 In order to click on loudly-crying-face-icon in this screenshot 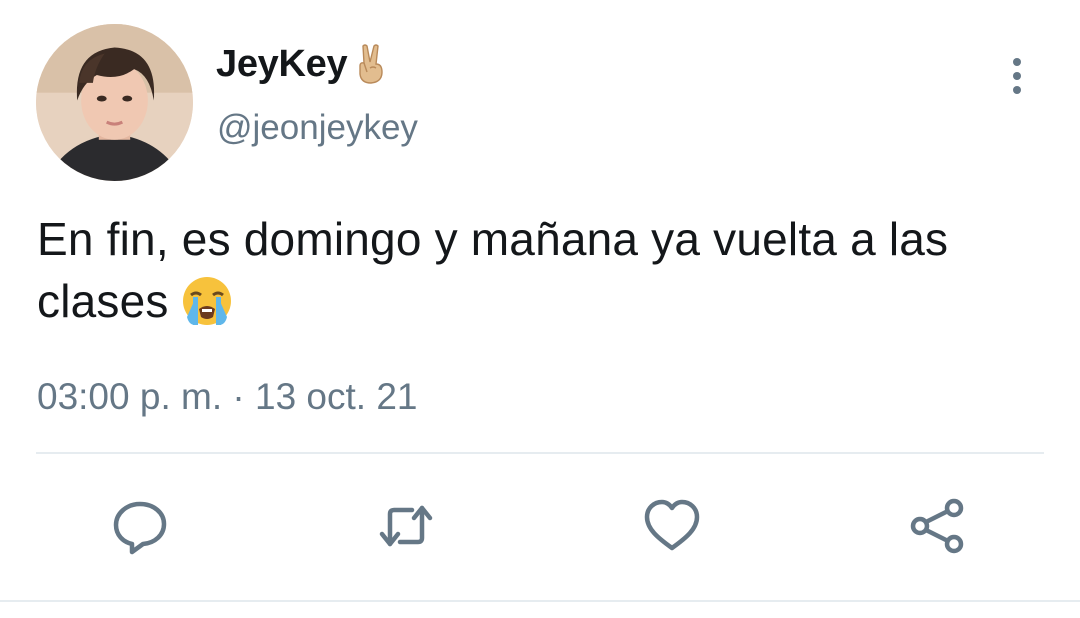, I will do `click(207, 301)`.